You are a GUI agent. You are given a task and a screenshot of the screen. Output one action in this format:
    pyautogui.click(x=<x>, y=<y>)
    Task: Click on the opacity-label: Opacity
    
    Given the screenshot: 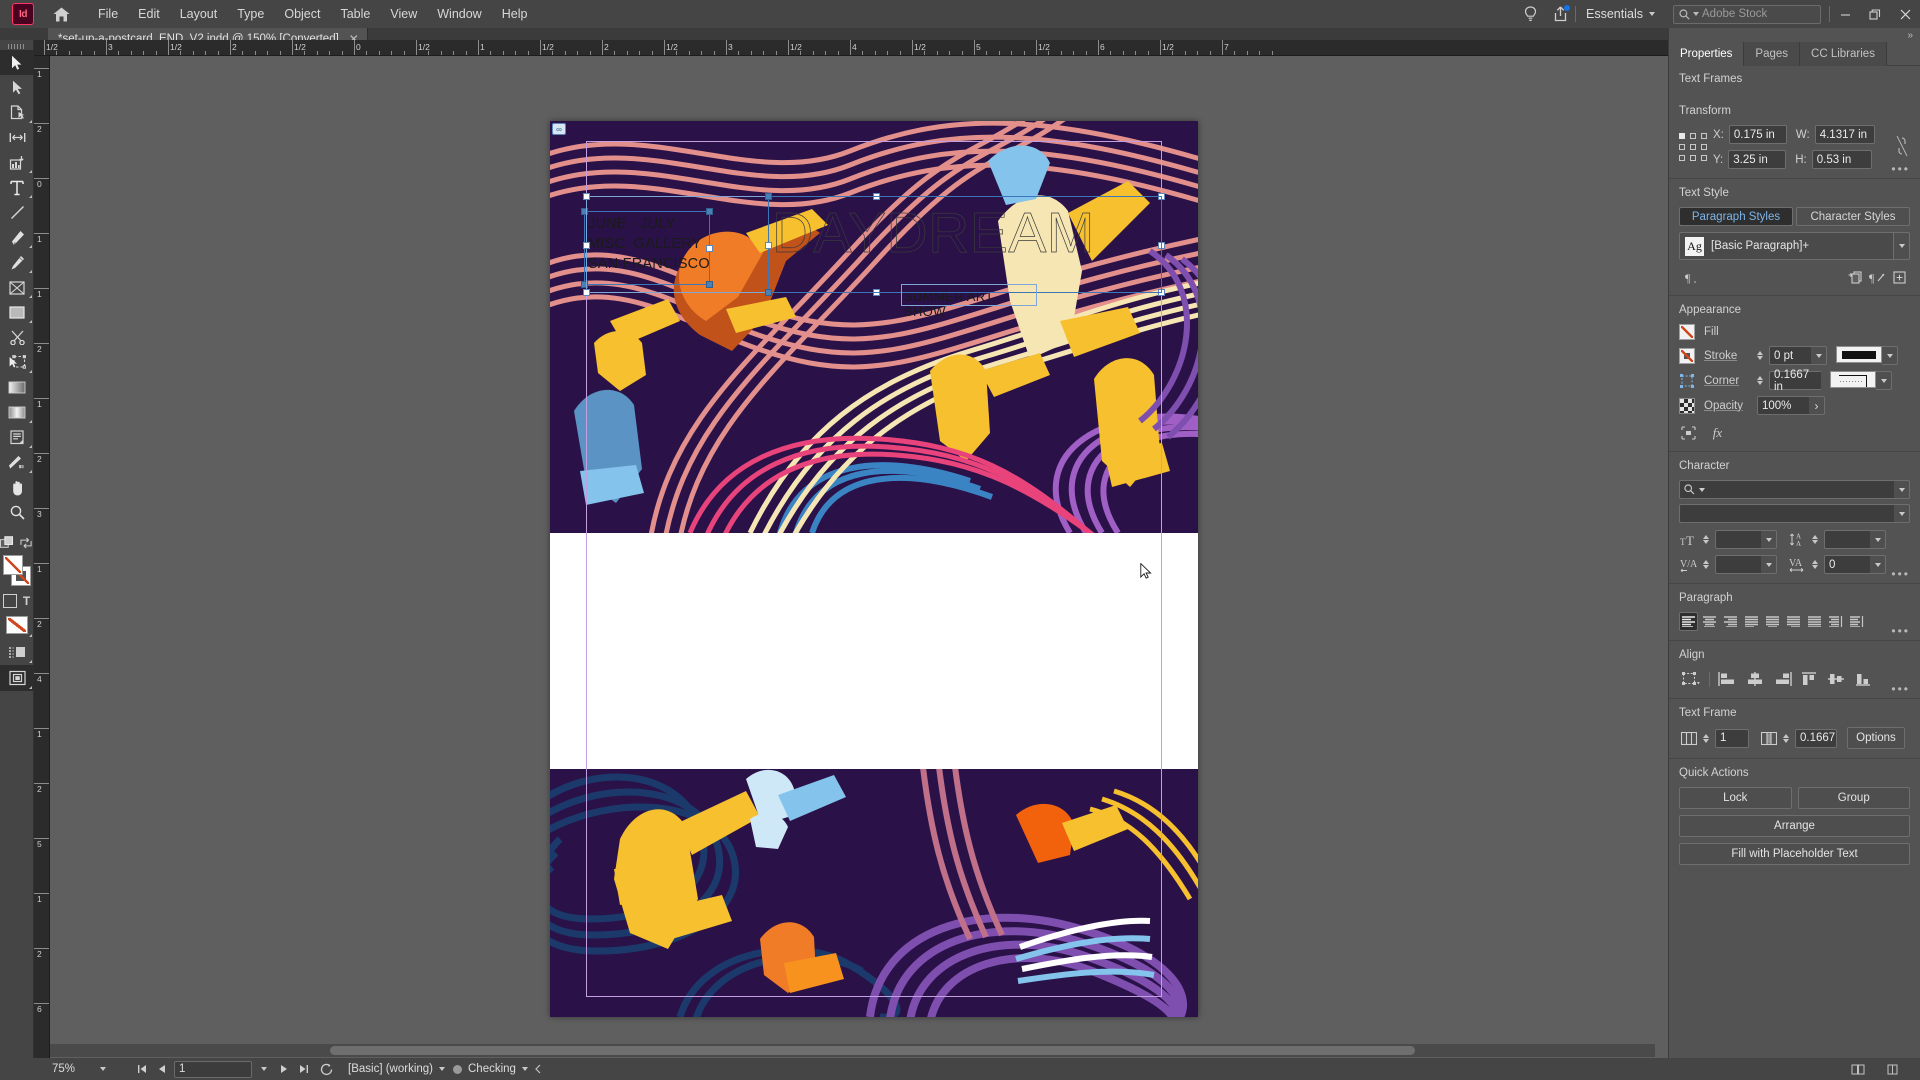 What is the action you would take?
    pyautogui.click(x=1728, y=406)
    